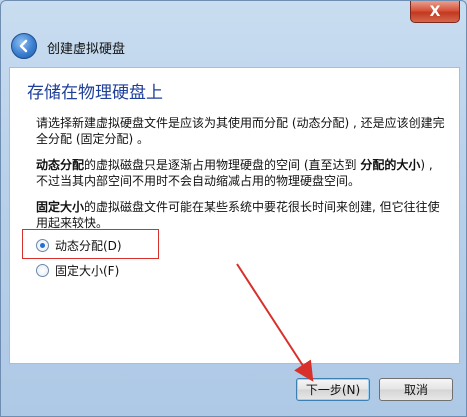 Image resolution: width=467 pixels, height=417 pixels. I want to click on allocated-size-term: 分配的大小, so click(390, 165).